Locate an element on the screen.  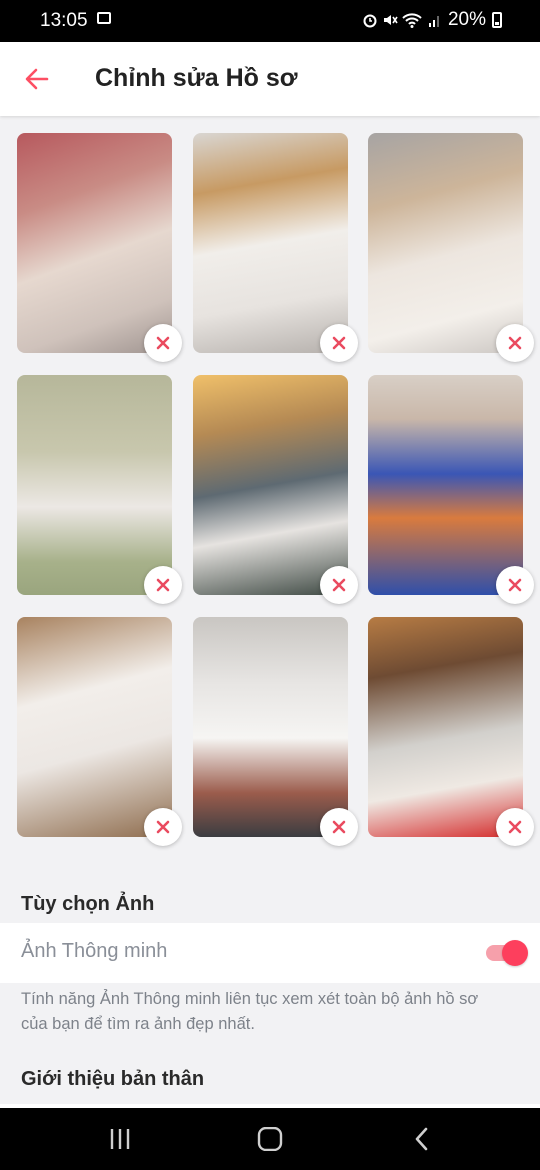
battery-percent: 20% is located at coordinates (466, 19).